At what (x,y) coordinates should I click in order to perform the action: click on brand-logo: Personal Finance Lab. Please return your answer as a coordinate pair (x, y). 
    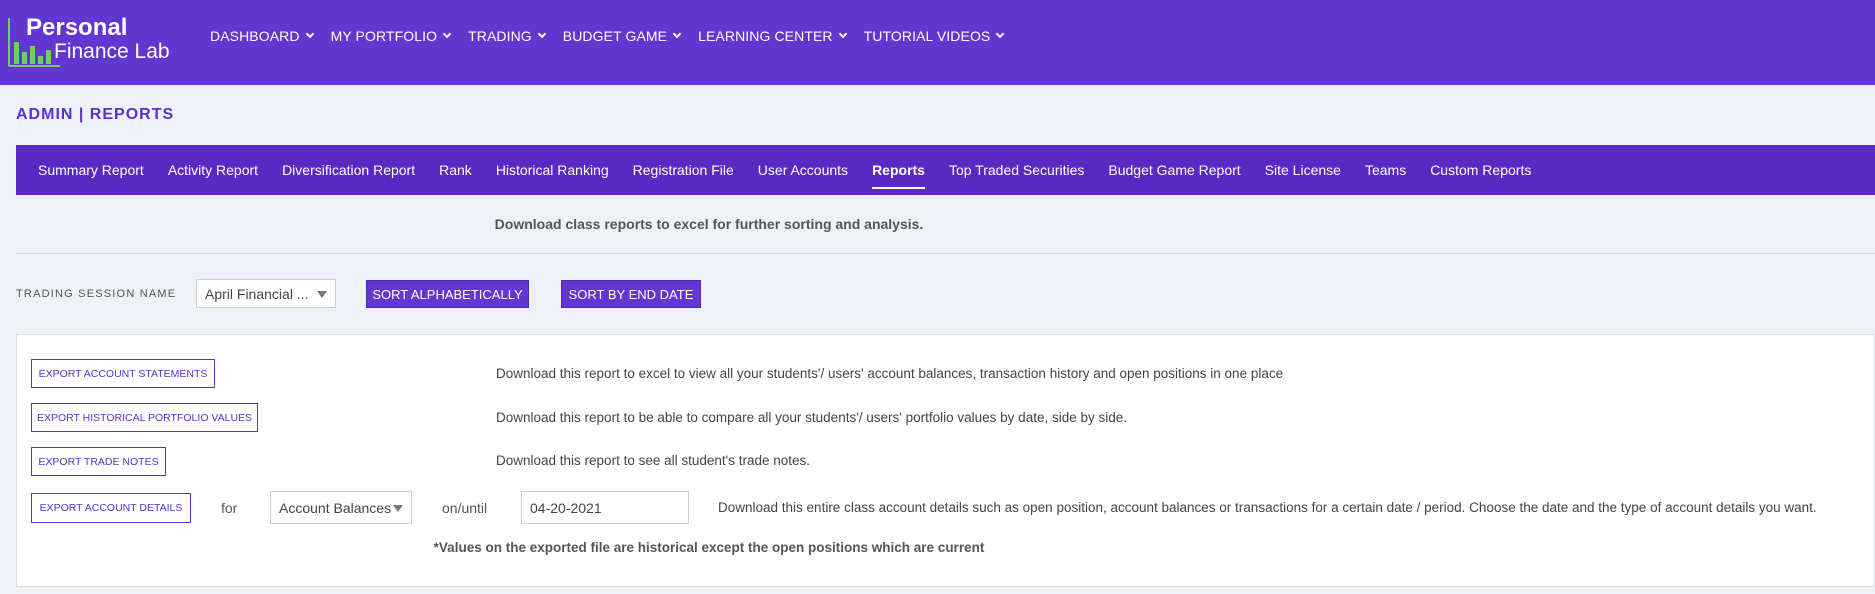
    Looking at the image, I should click on (88, 38).